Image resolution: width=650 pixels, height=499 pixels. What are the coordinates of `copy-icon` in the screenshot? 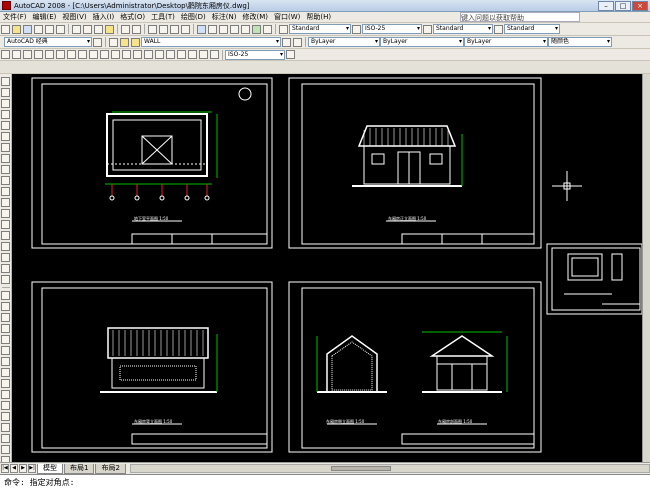 It's located at (87, 29).